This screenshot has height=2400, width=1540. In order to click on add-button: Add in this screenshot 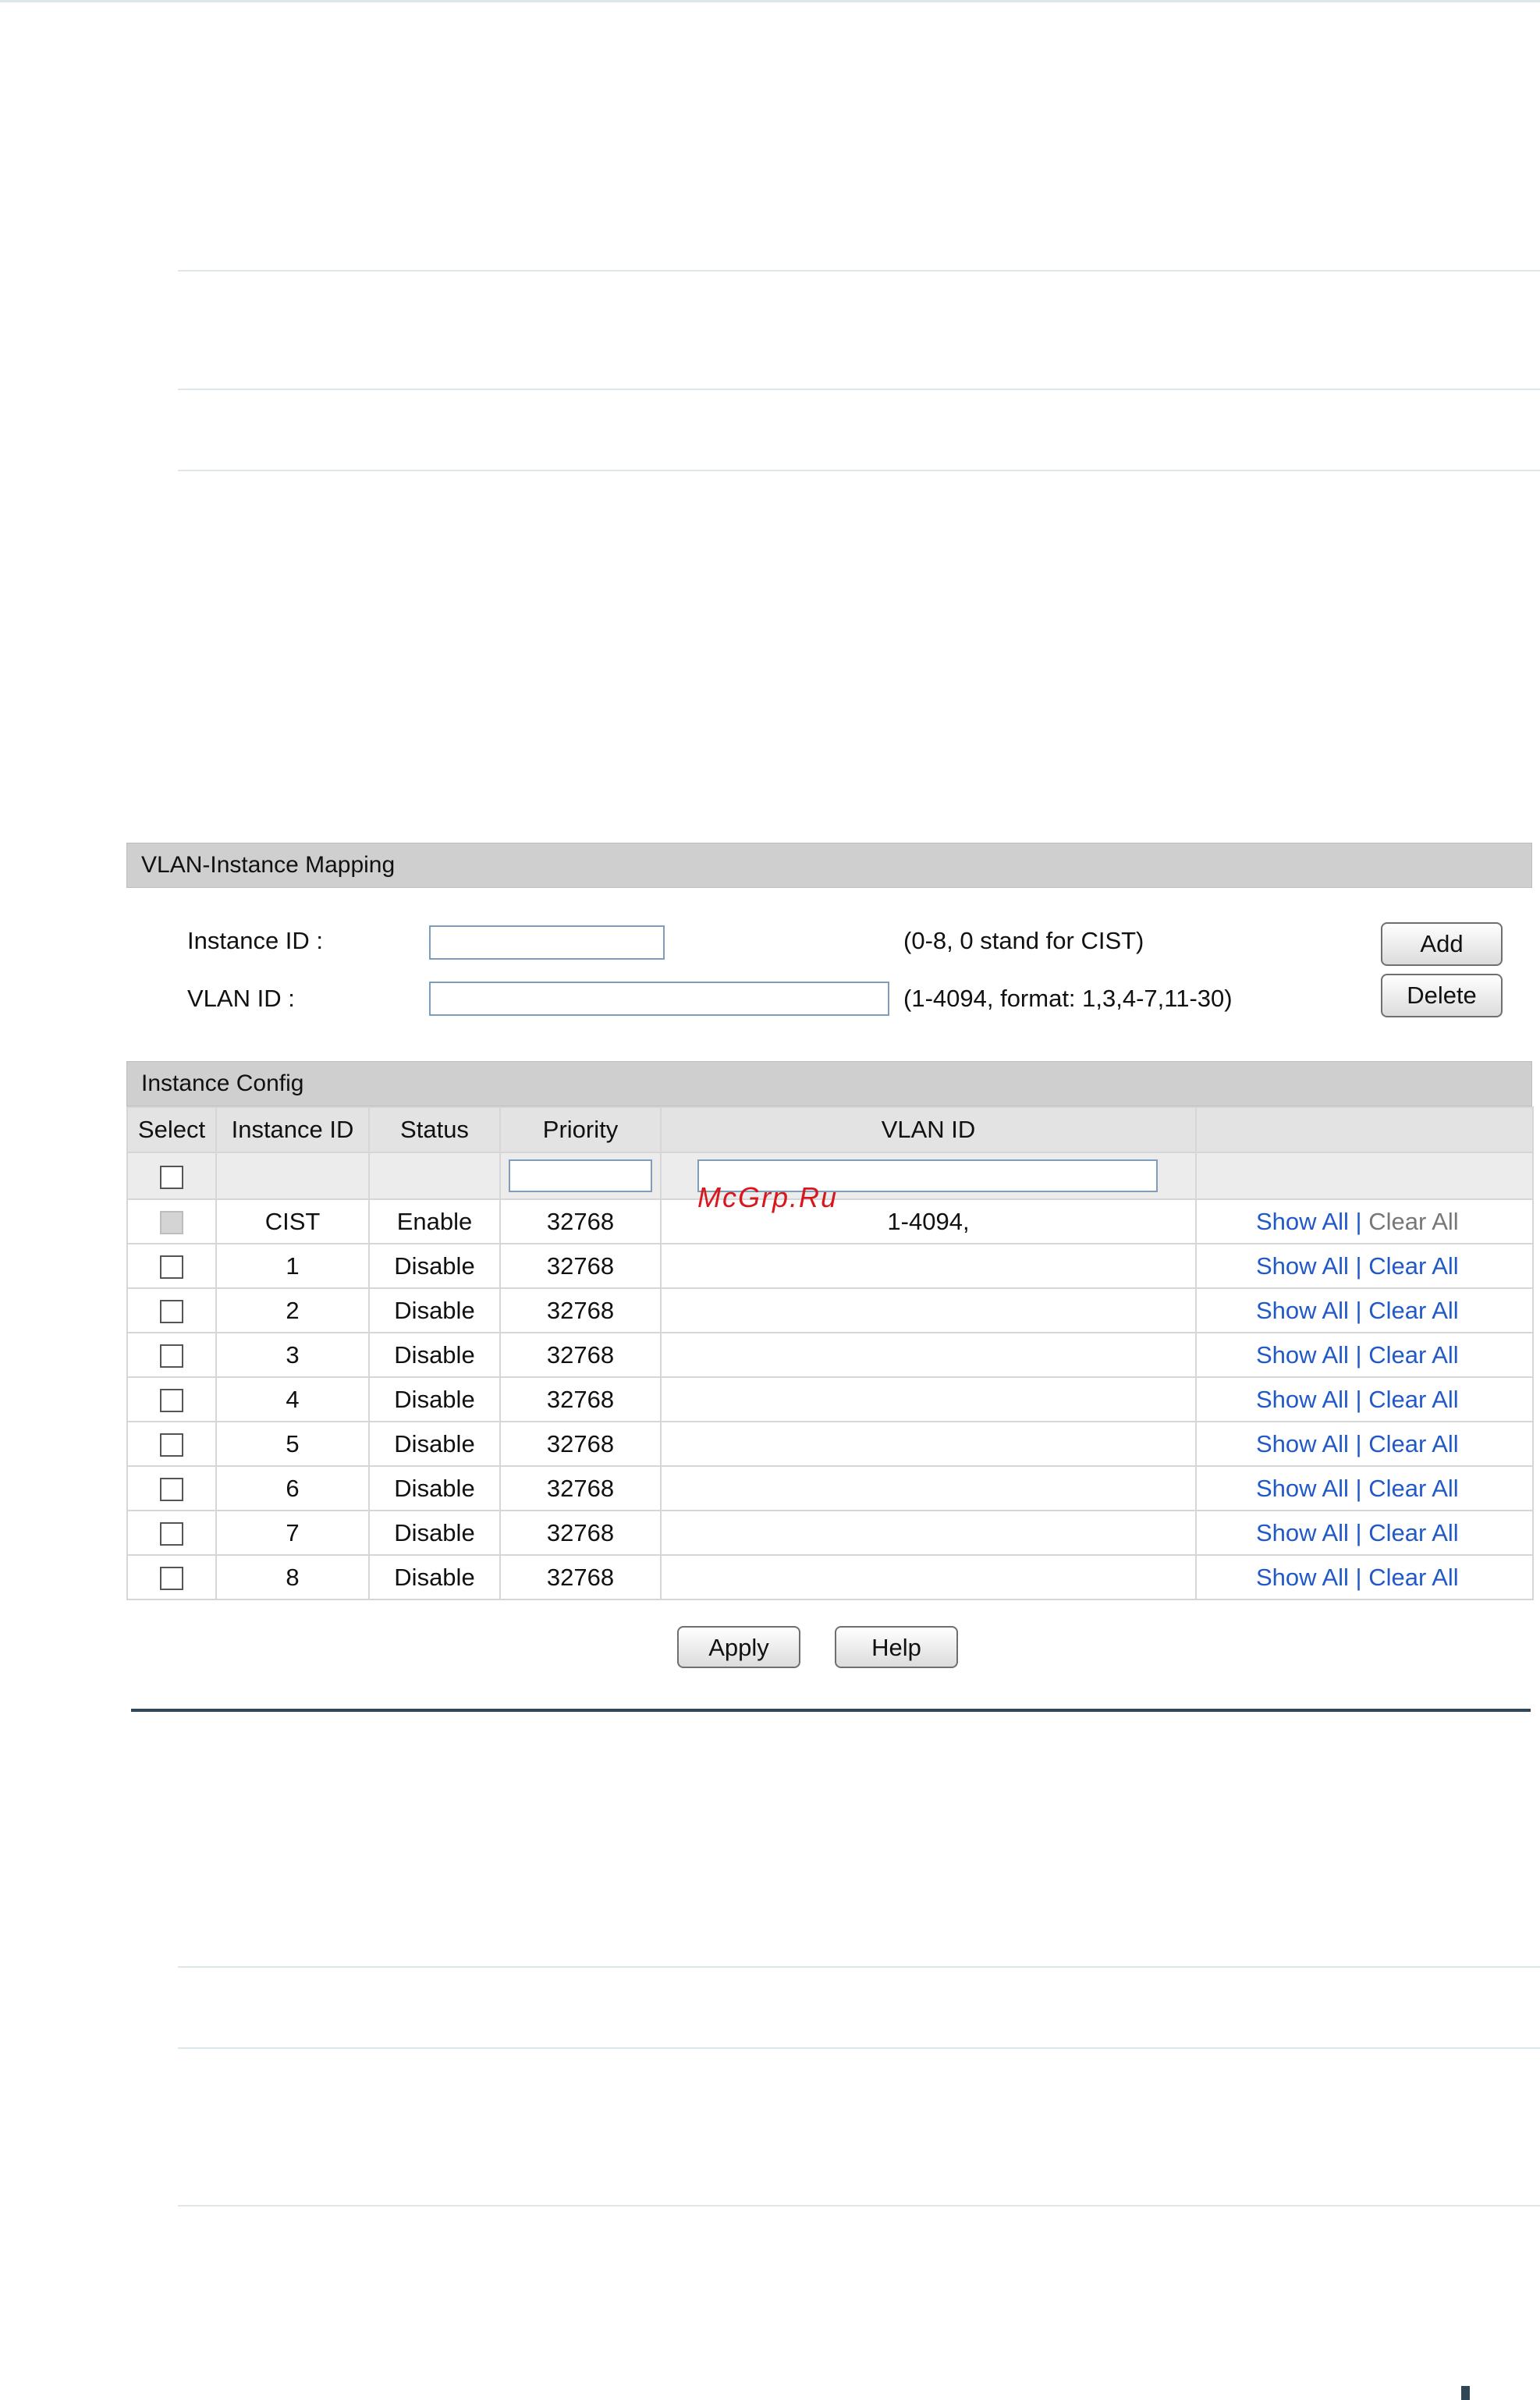, I will do `click(1442, 944)`.